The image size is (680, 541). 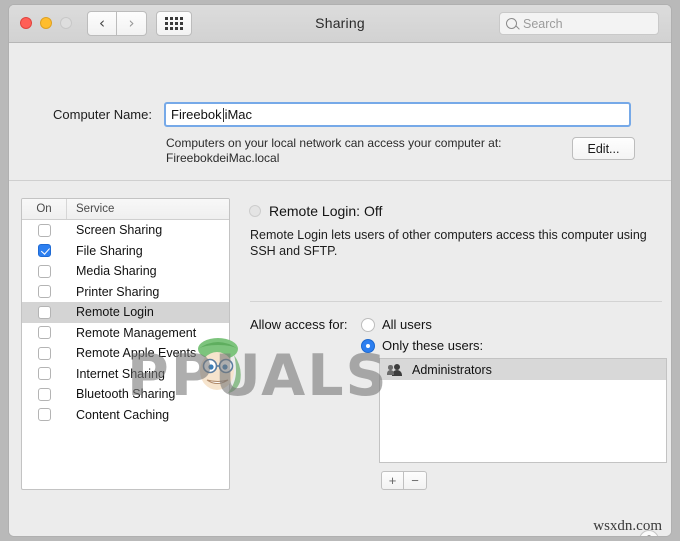 What do you see at coordinates (368, 345) in the screenshot?
I see `radio-only-these-users-indicator` at bounding box center [368, 345].